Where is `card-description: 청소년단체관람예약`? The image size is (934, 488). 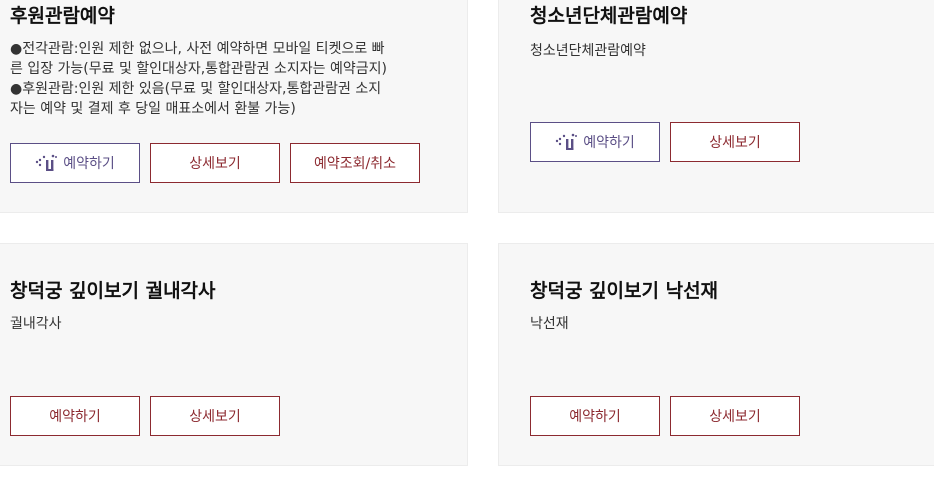
card-description: 청소년단체관람예약 is located at coordinates (588, 51).